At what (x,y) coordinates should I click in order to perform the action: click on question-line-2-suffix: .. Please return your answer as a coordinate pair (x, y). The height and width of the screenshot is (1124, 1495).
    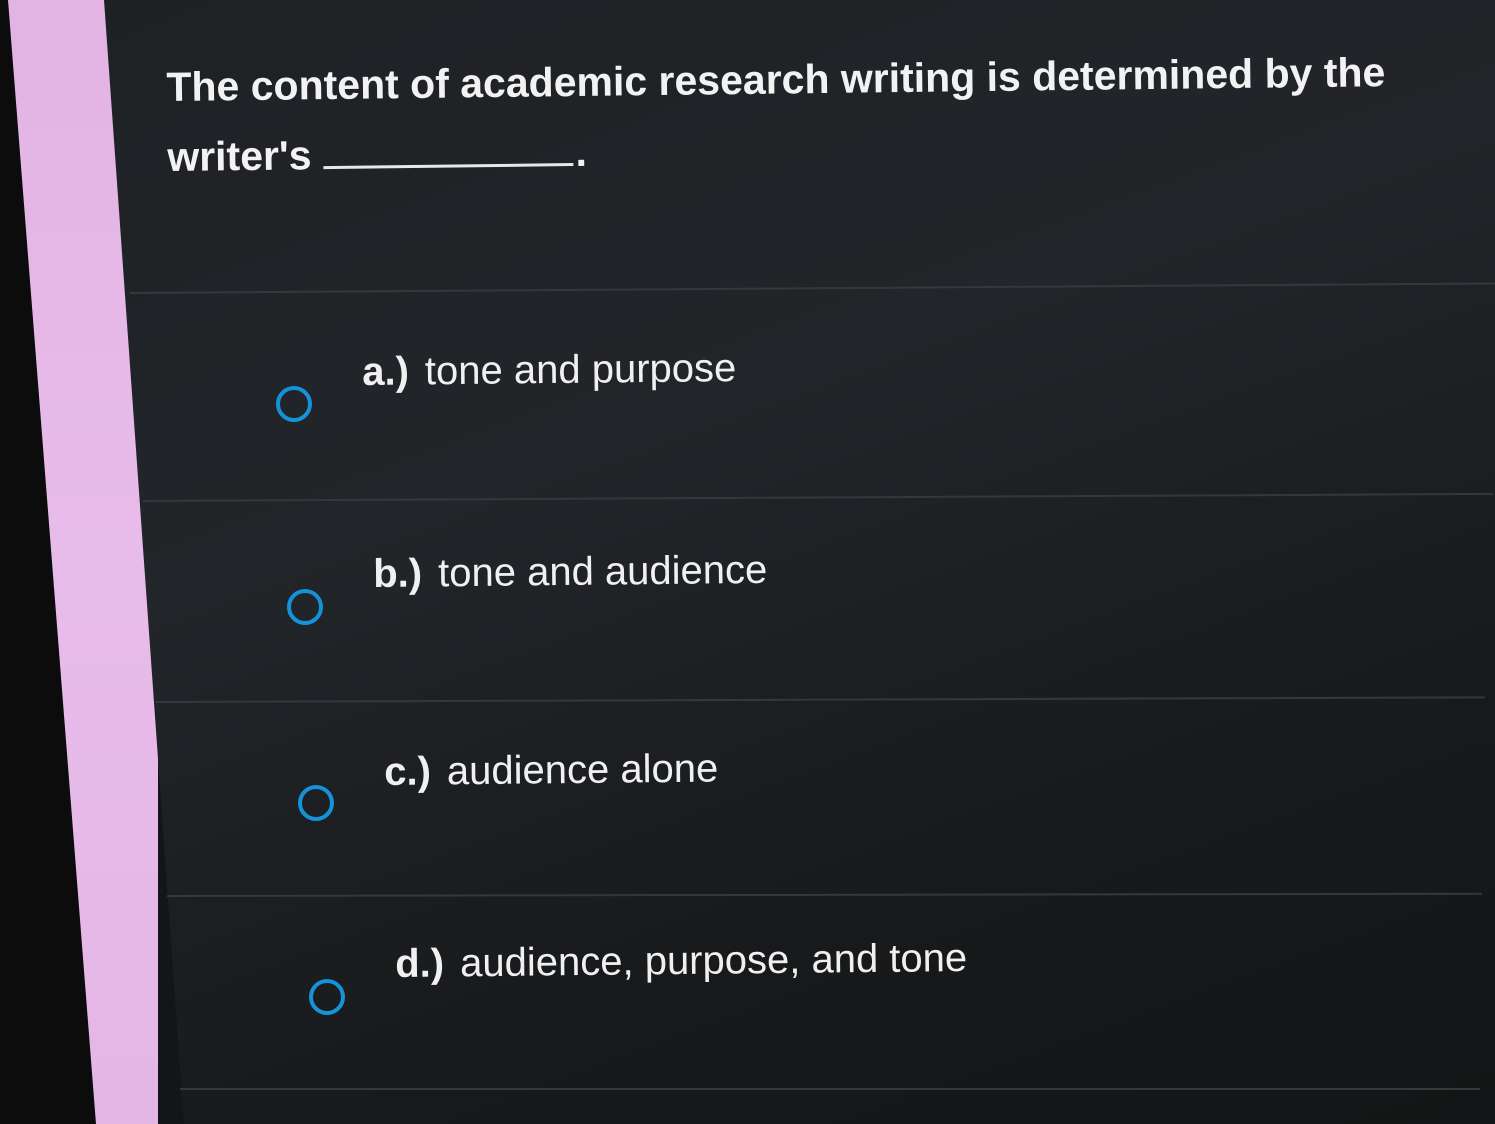
    Looking at the image, I should click on (581, 152).